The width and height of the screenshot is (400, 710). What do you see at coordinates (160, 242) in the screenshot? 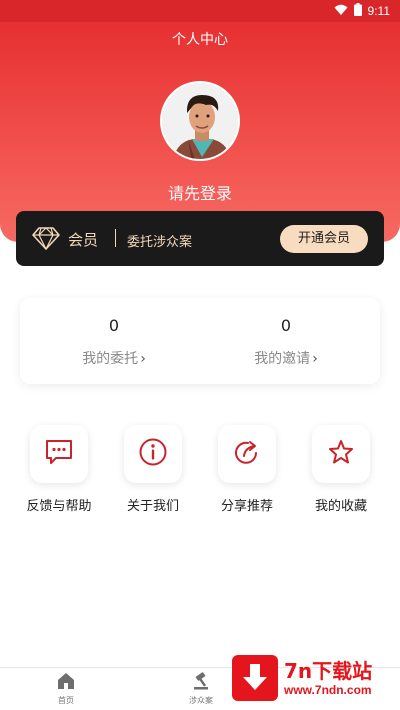
I see `member-description: 委托涉众案` at bounding box center [160, 242].